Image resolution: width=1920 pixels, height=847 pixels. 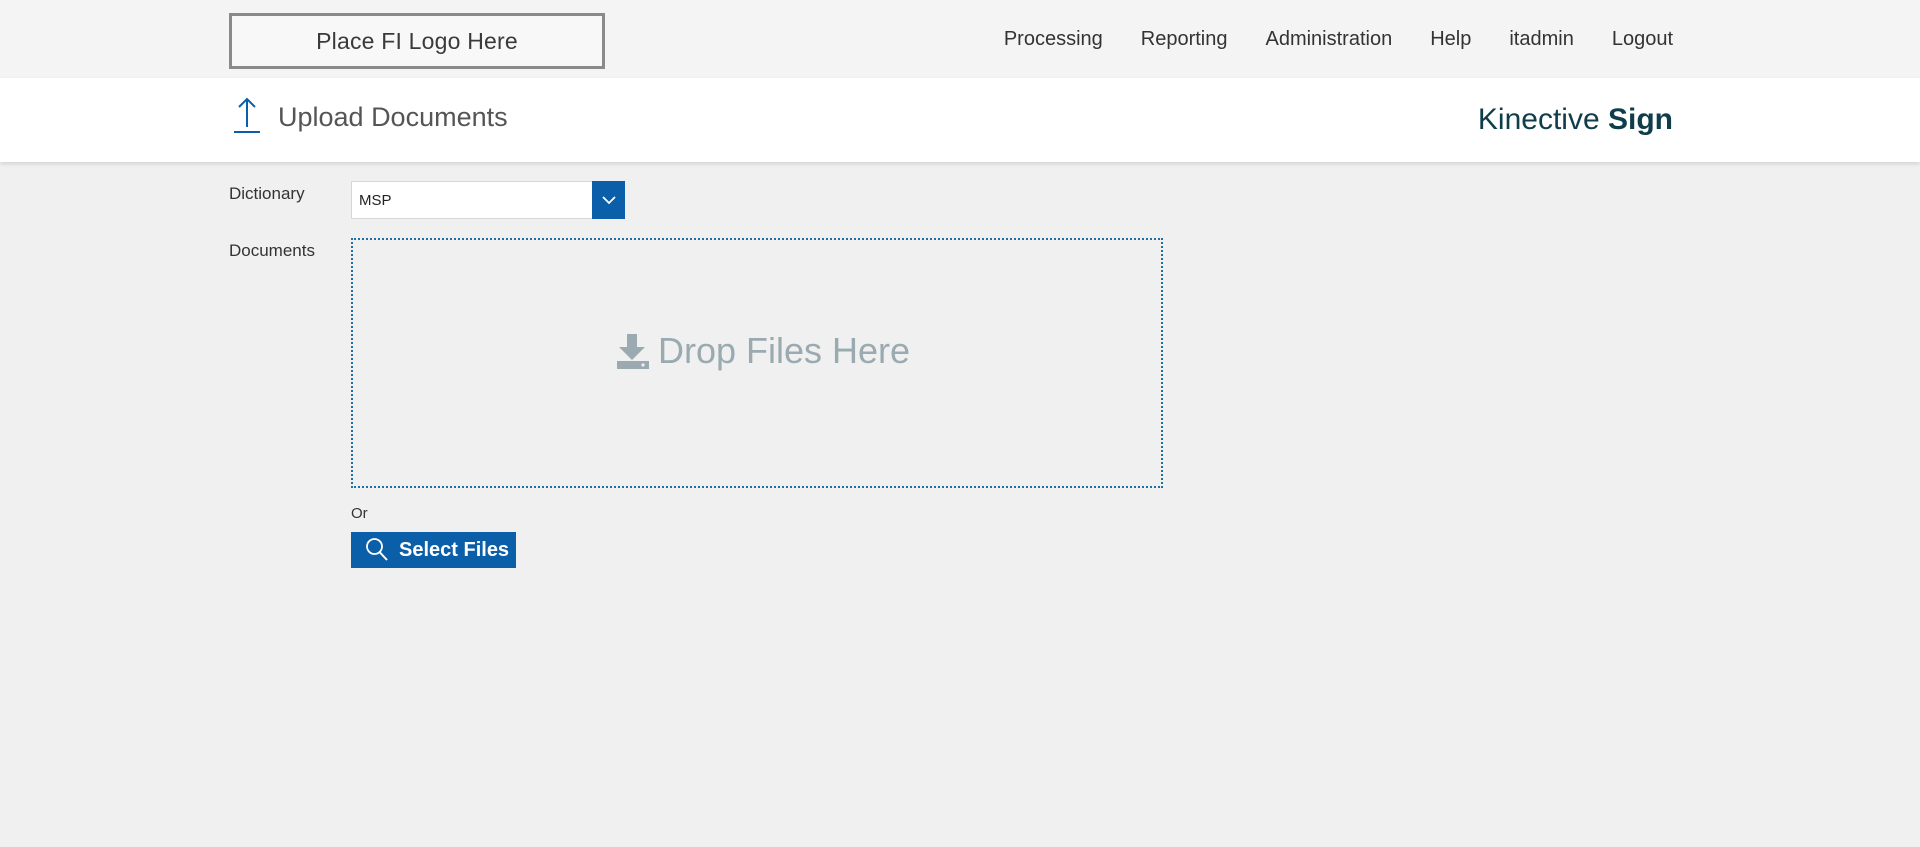 What do you see at coordinates (417, 41) in the screenshot?
I see `fi-logo-placeholder: Place FI Logo Here` at bounding box center [417, 41].